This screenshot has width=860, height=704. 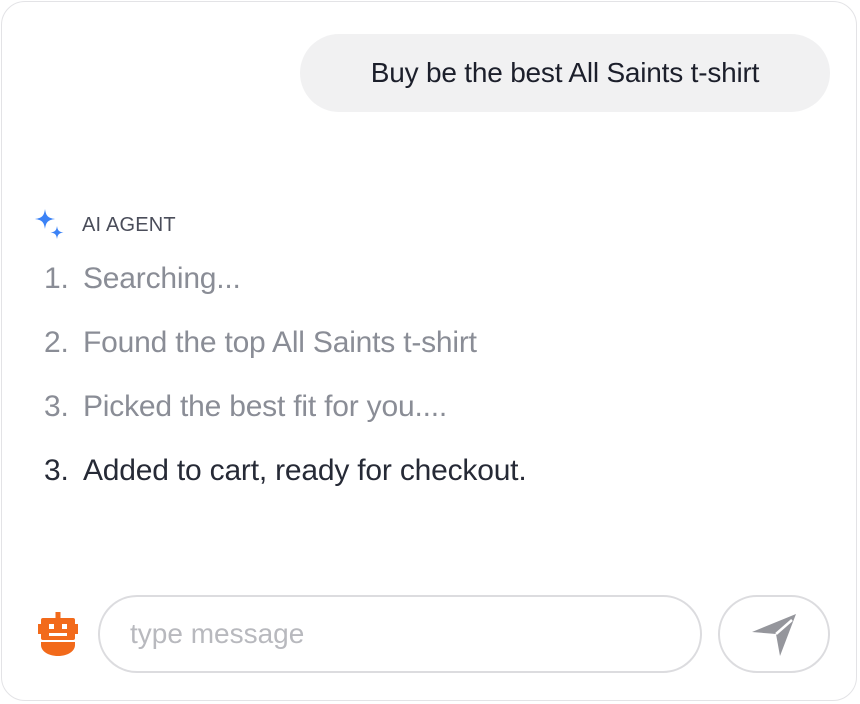 What do you see at coordinates (400, 634) in the screenshot?
I see `message-input` at bounding box center [400, 634].